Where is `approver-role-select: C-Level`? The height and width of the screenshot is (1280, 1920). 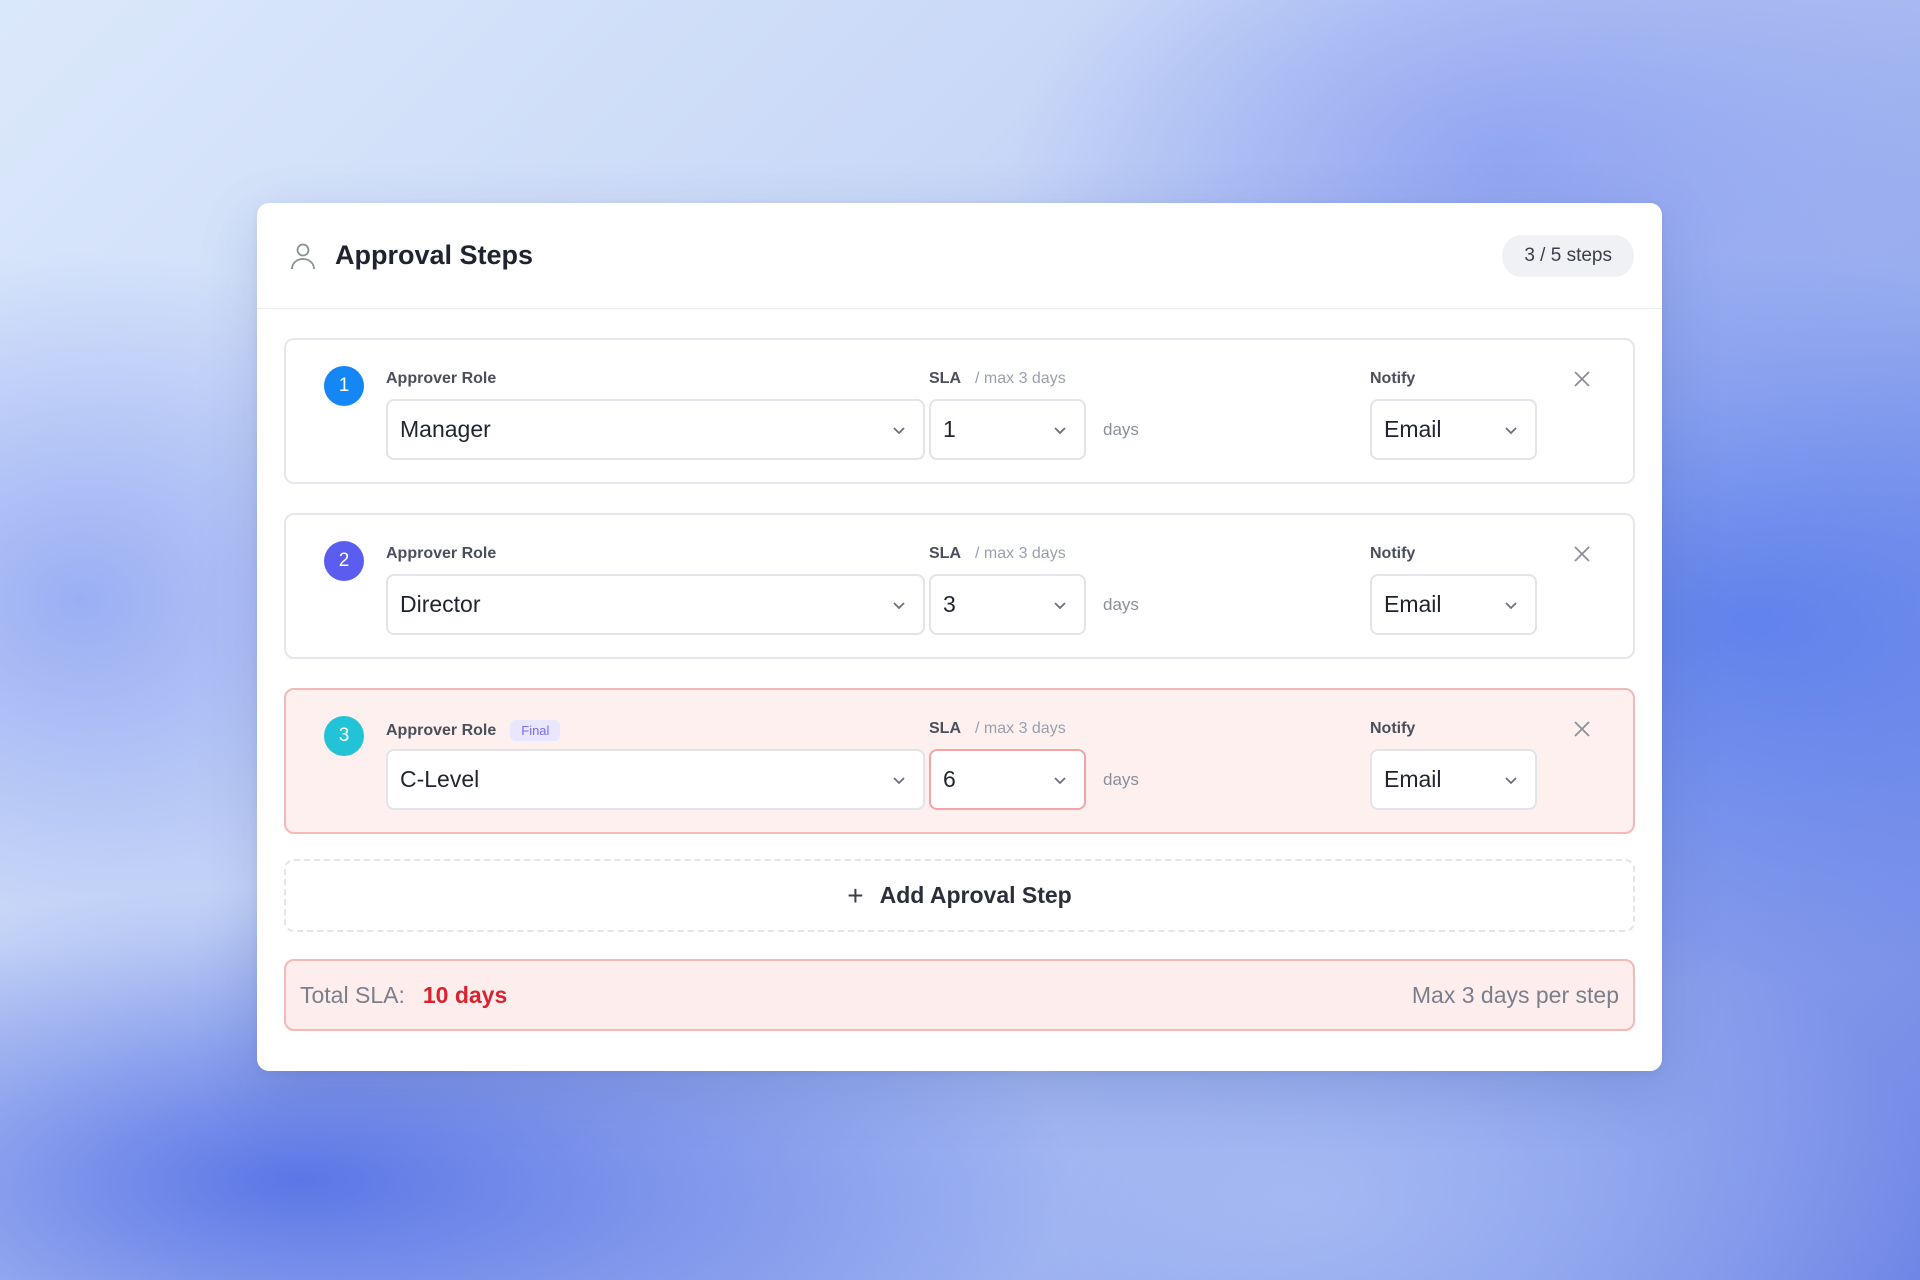
approver-role-select: C-Level is located at coordinates (655, 779).